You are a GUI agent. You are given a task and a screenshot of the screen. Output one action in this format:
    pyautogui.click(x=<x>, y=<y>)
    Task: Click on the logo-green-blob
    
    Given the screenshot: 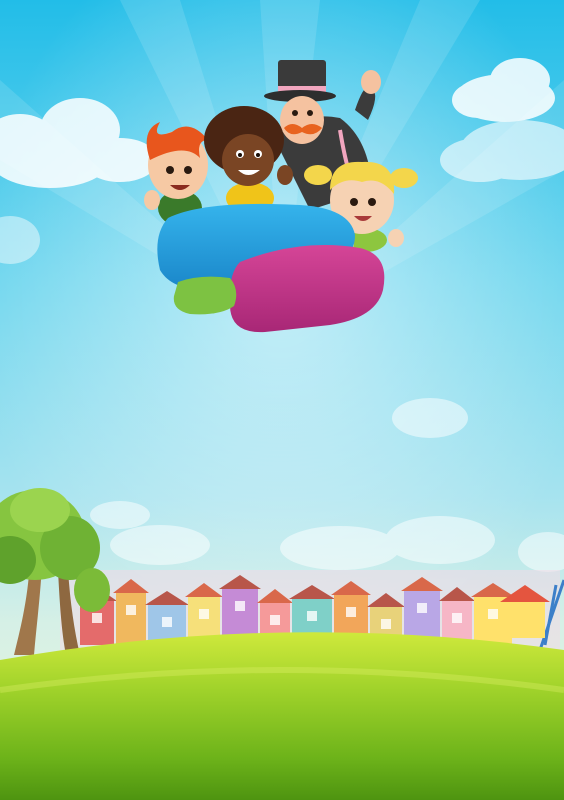 What is the action you would take?
    pyautogui.click(x=205, y=295)
    